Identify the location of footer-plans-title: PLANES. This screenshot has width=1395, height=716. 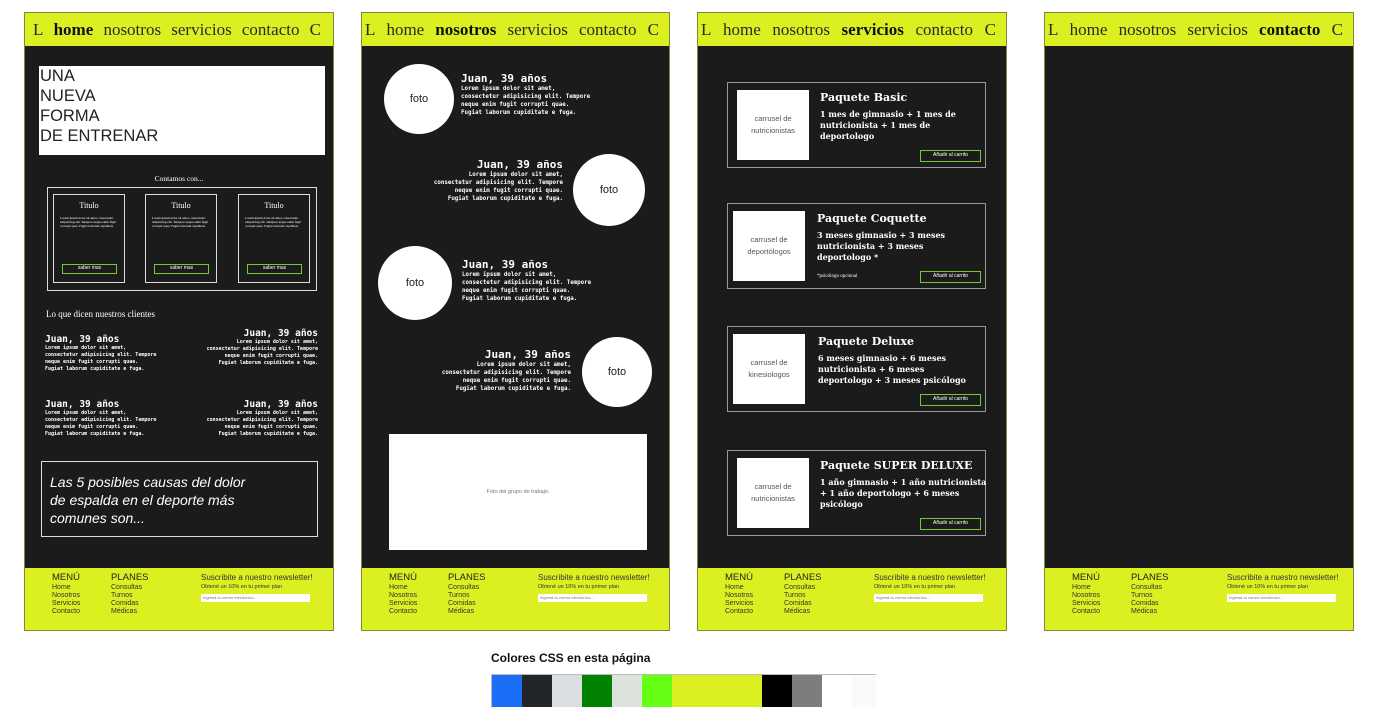
(467, 577).